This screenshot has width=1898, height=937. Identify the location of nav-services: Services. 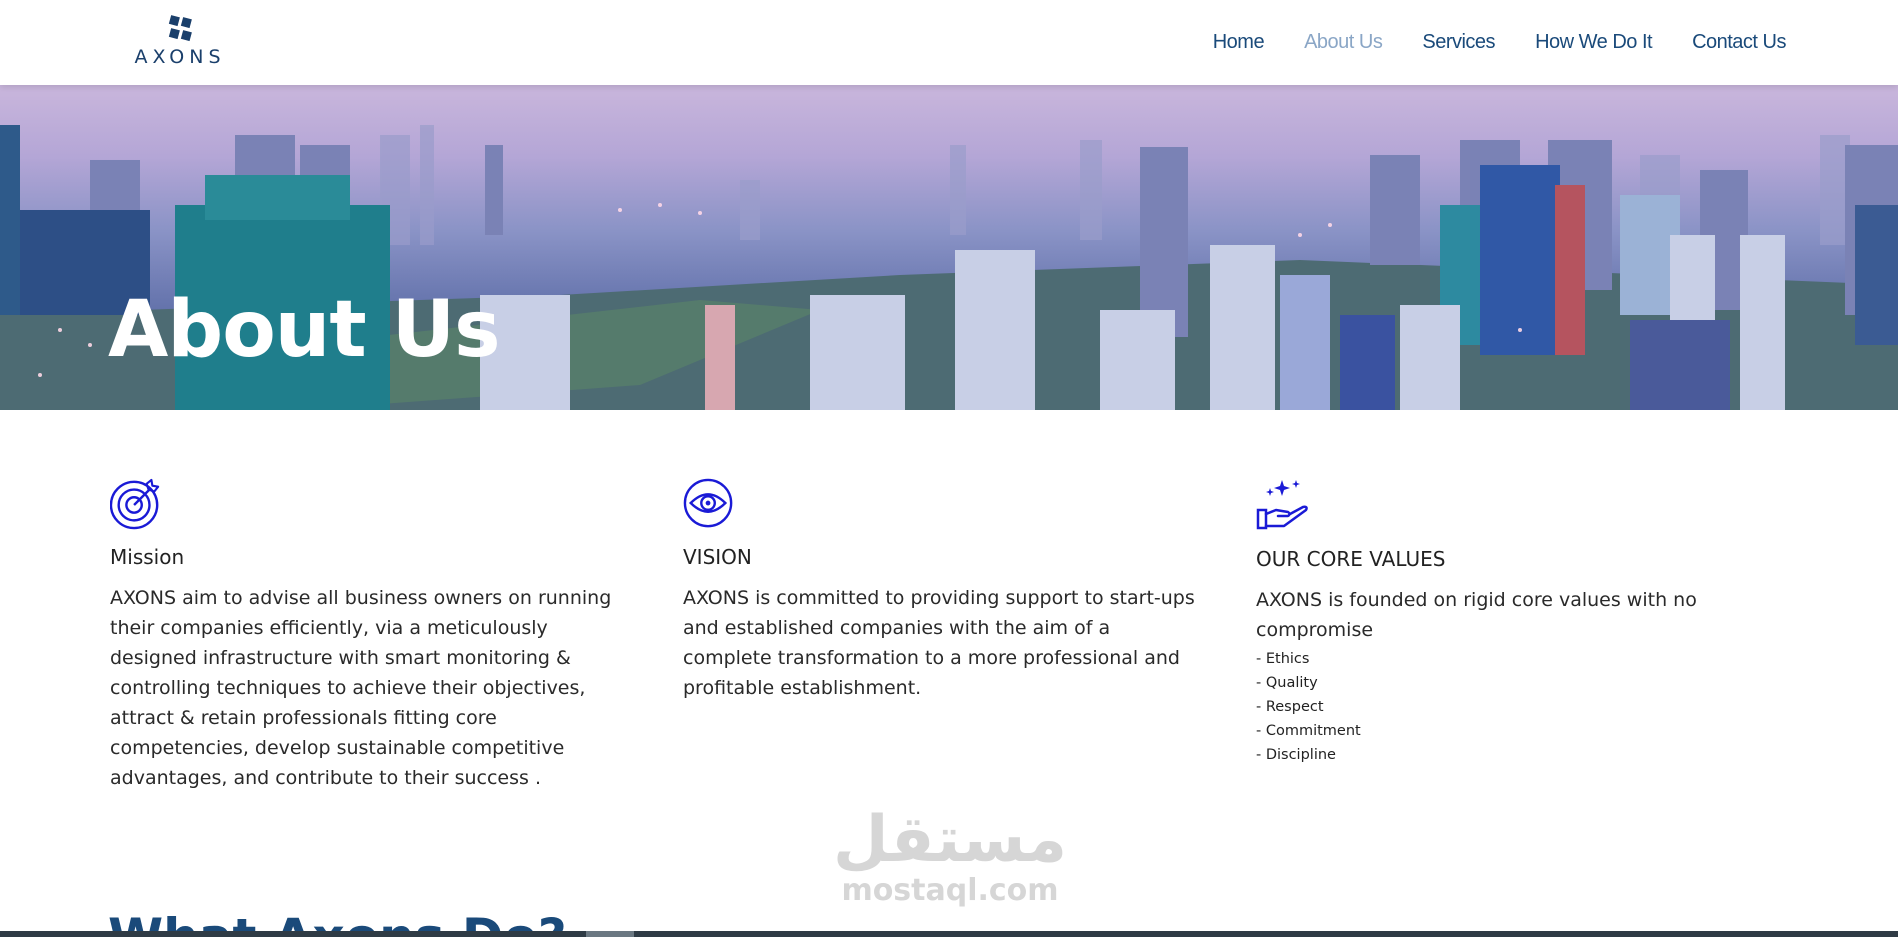
(1458, 42).